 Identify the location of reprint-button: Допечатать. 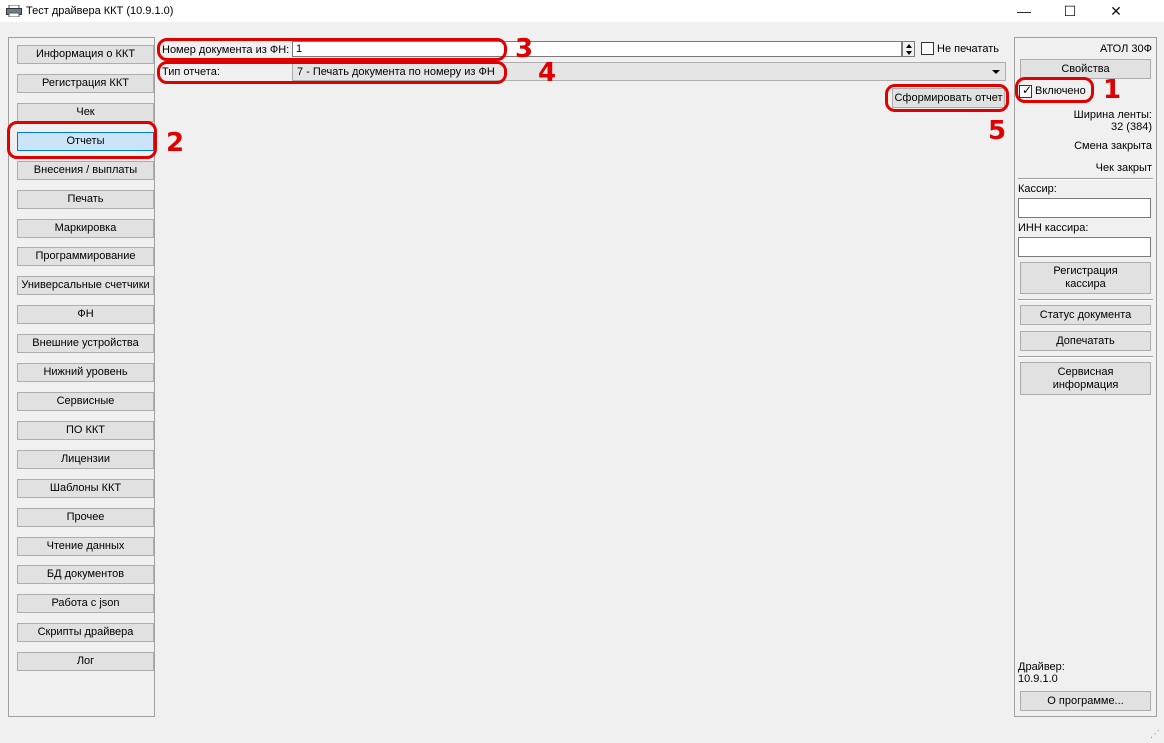
(1085, 341).